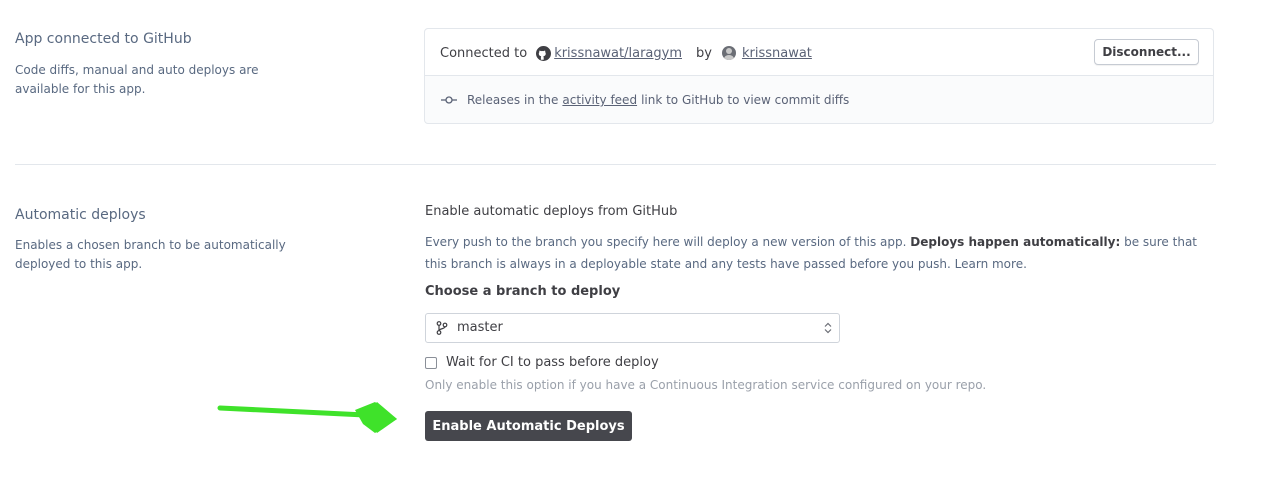 The width and height of the screenshot is (1279, 479). I want to click on auto-deploys-heading: Enable automatic deploys from GitHub, so click(551, 211).